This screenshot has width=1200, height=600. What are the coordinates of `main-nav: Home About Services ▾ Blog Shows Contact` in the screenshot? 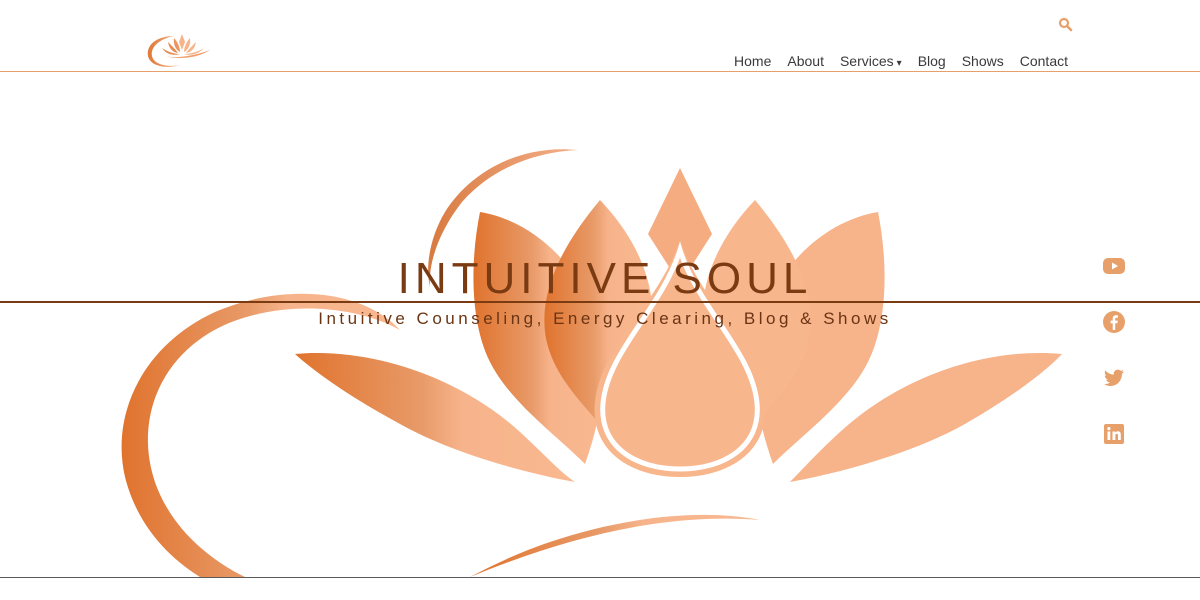 It's located at (901, 62).